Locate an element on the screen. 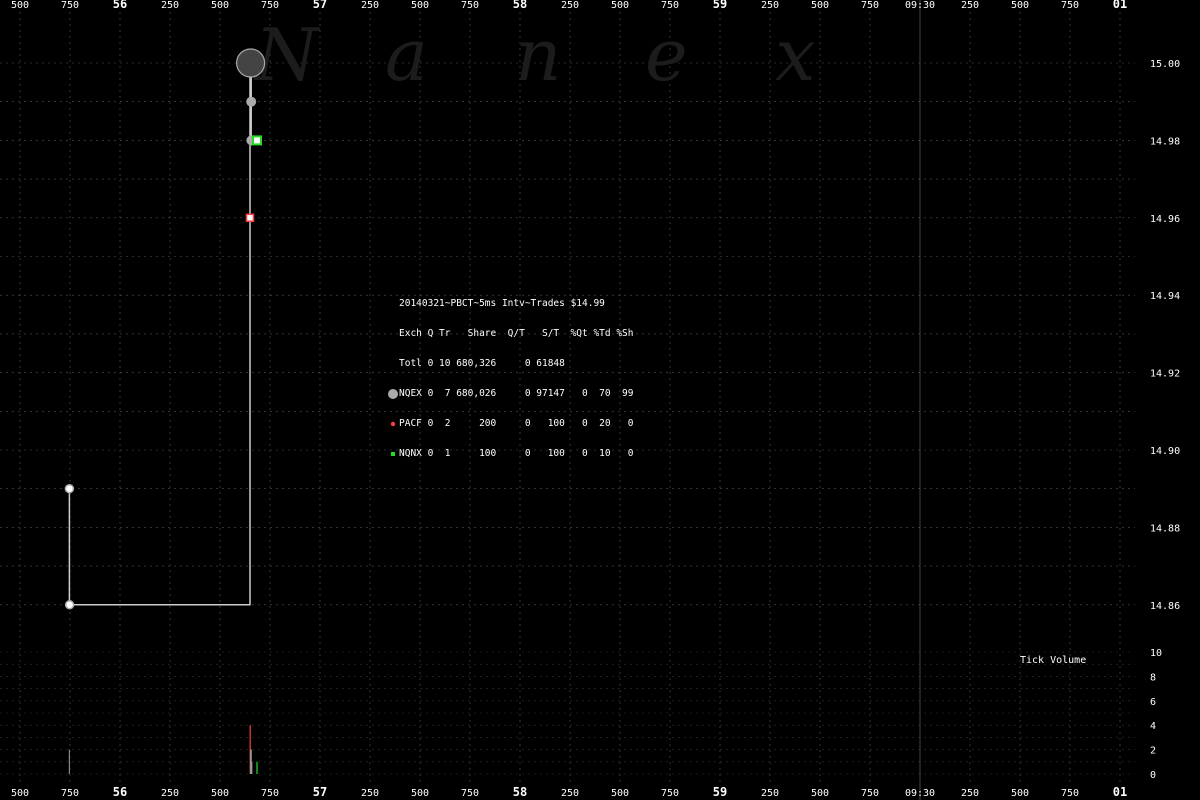 The height and width of the screenshot is (800, 1200). watermark-letter: e is located at coordinates (666, 55).